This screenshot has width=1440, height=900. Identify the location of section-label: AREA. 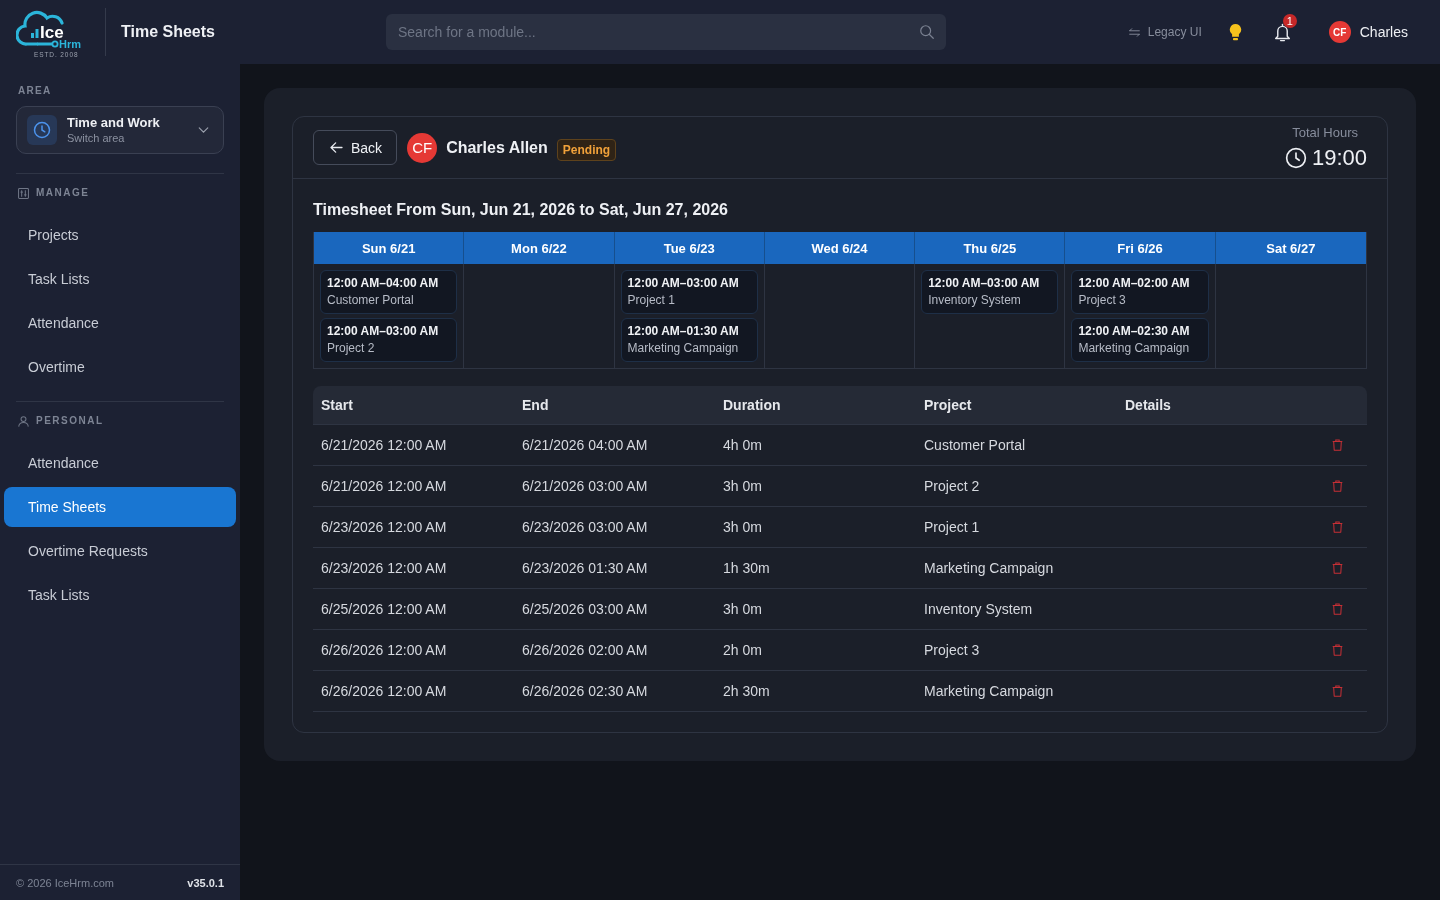
(35, 91).